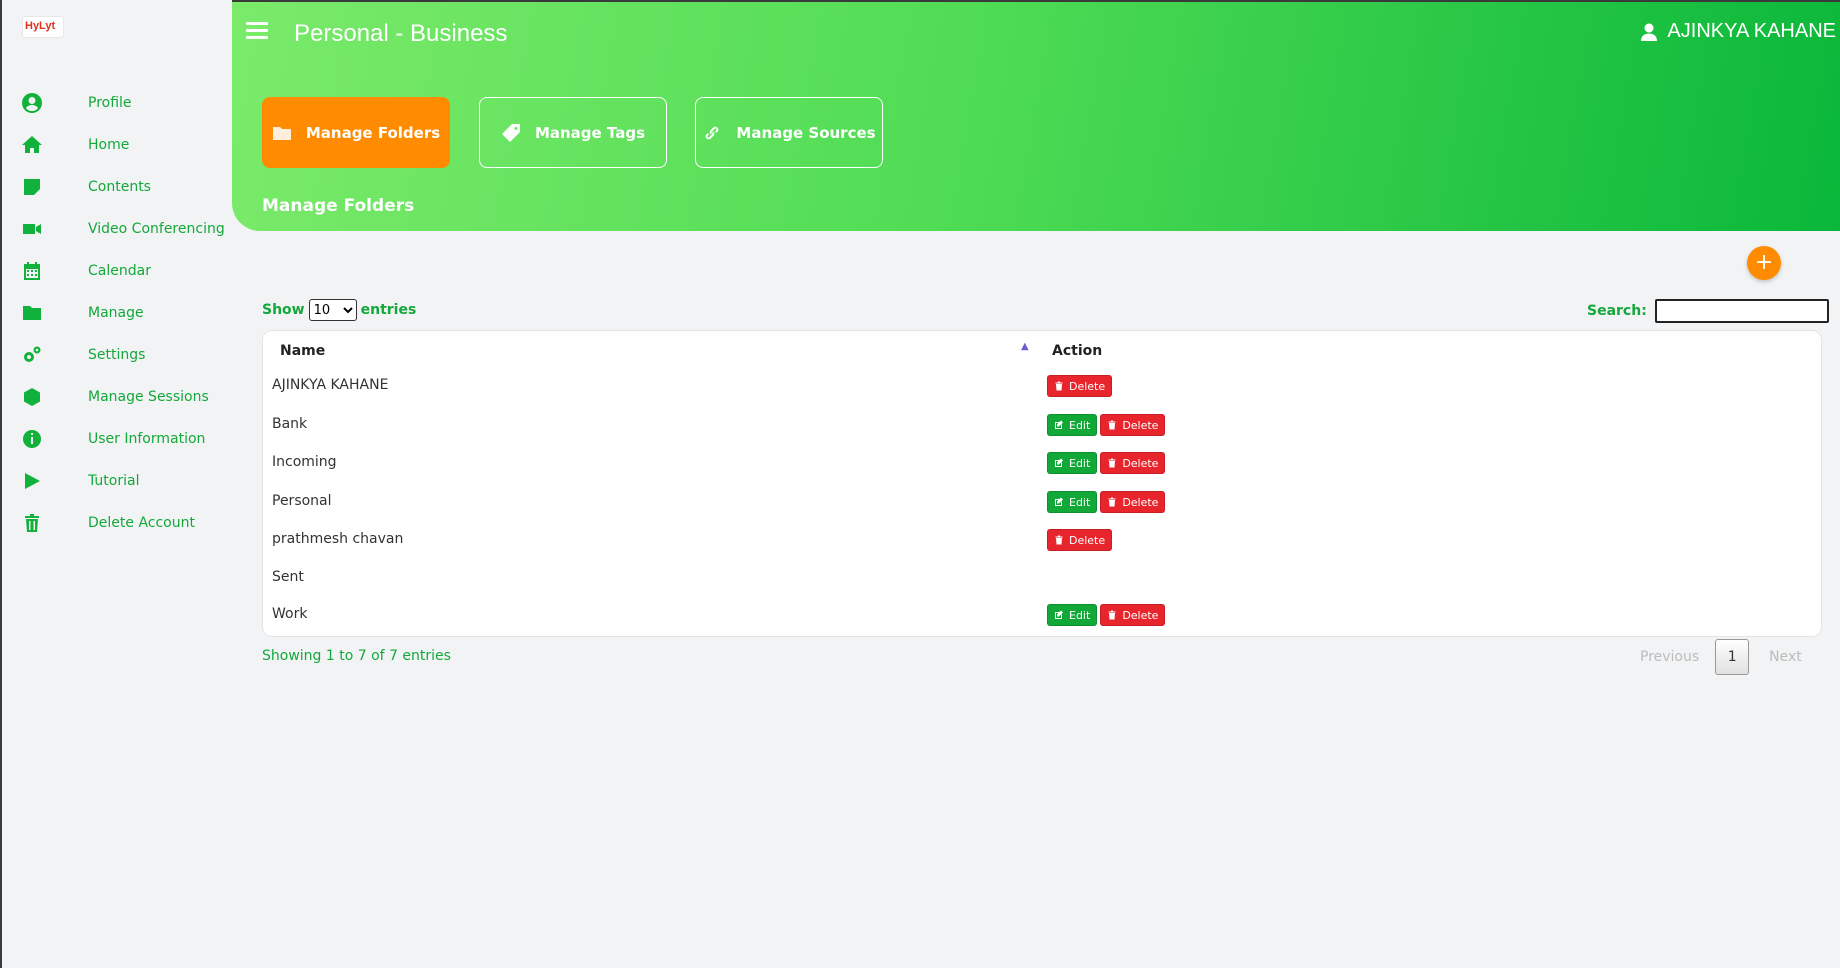 The height and width of the screenshot is (968, 1840). I want to click on table-row: Incoming Edit Delete, so click(1042, 465).